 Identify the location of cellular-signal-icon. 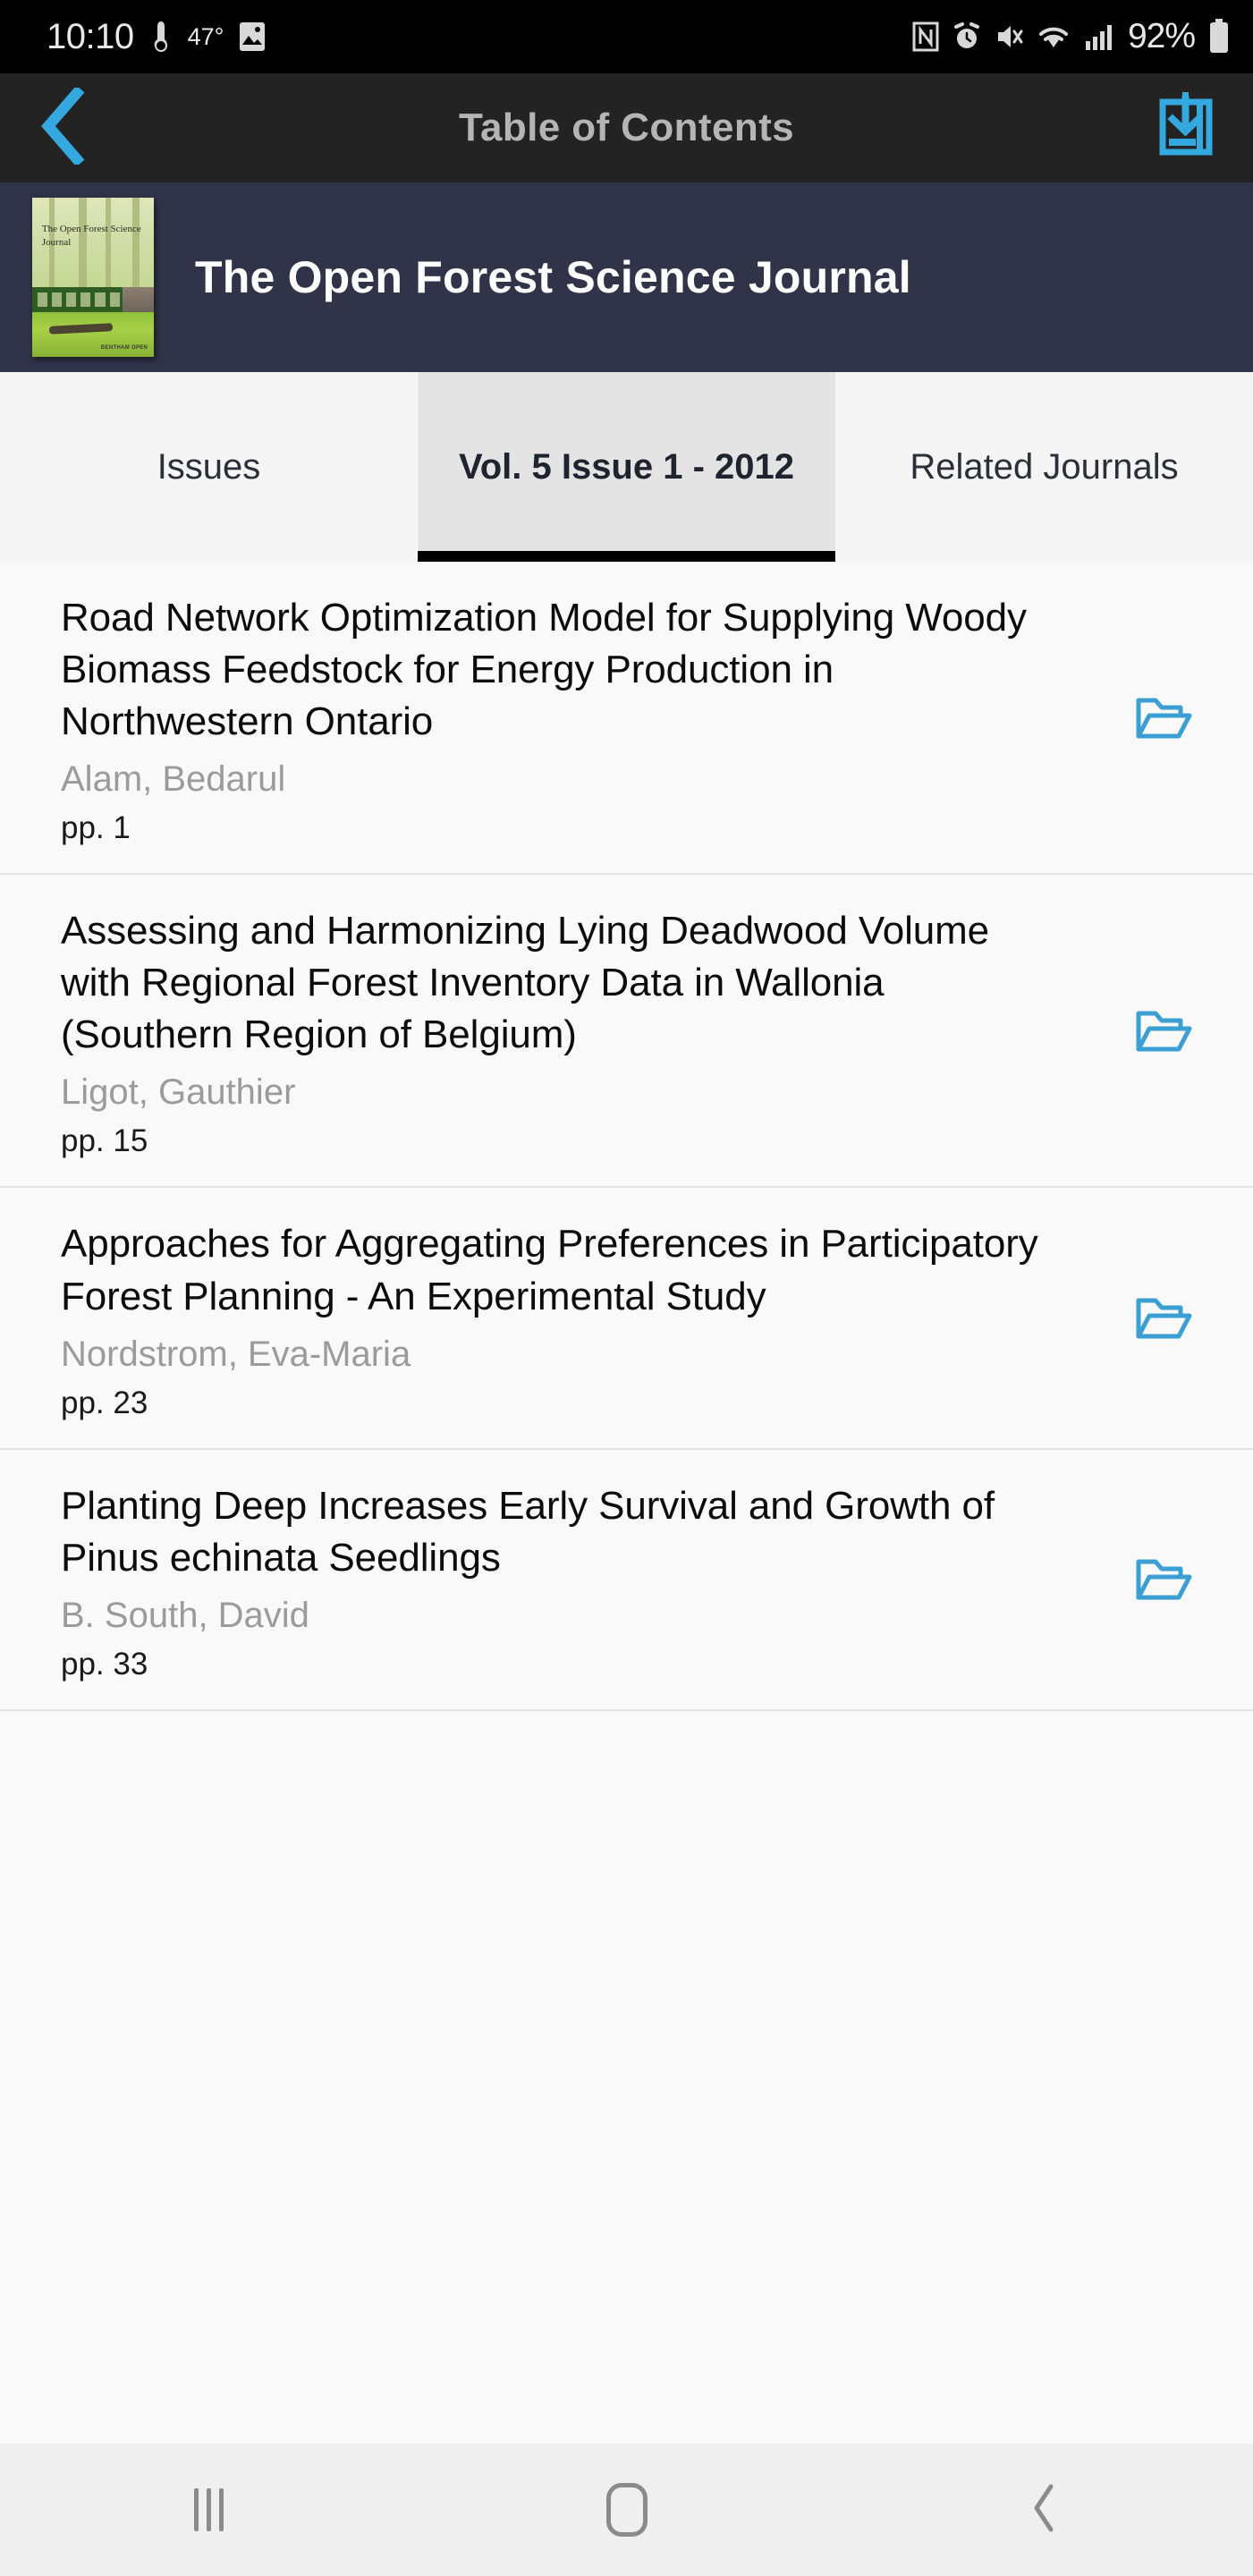
(1099, 36).